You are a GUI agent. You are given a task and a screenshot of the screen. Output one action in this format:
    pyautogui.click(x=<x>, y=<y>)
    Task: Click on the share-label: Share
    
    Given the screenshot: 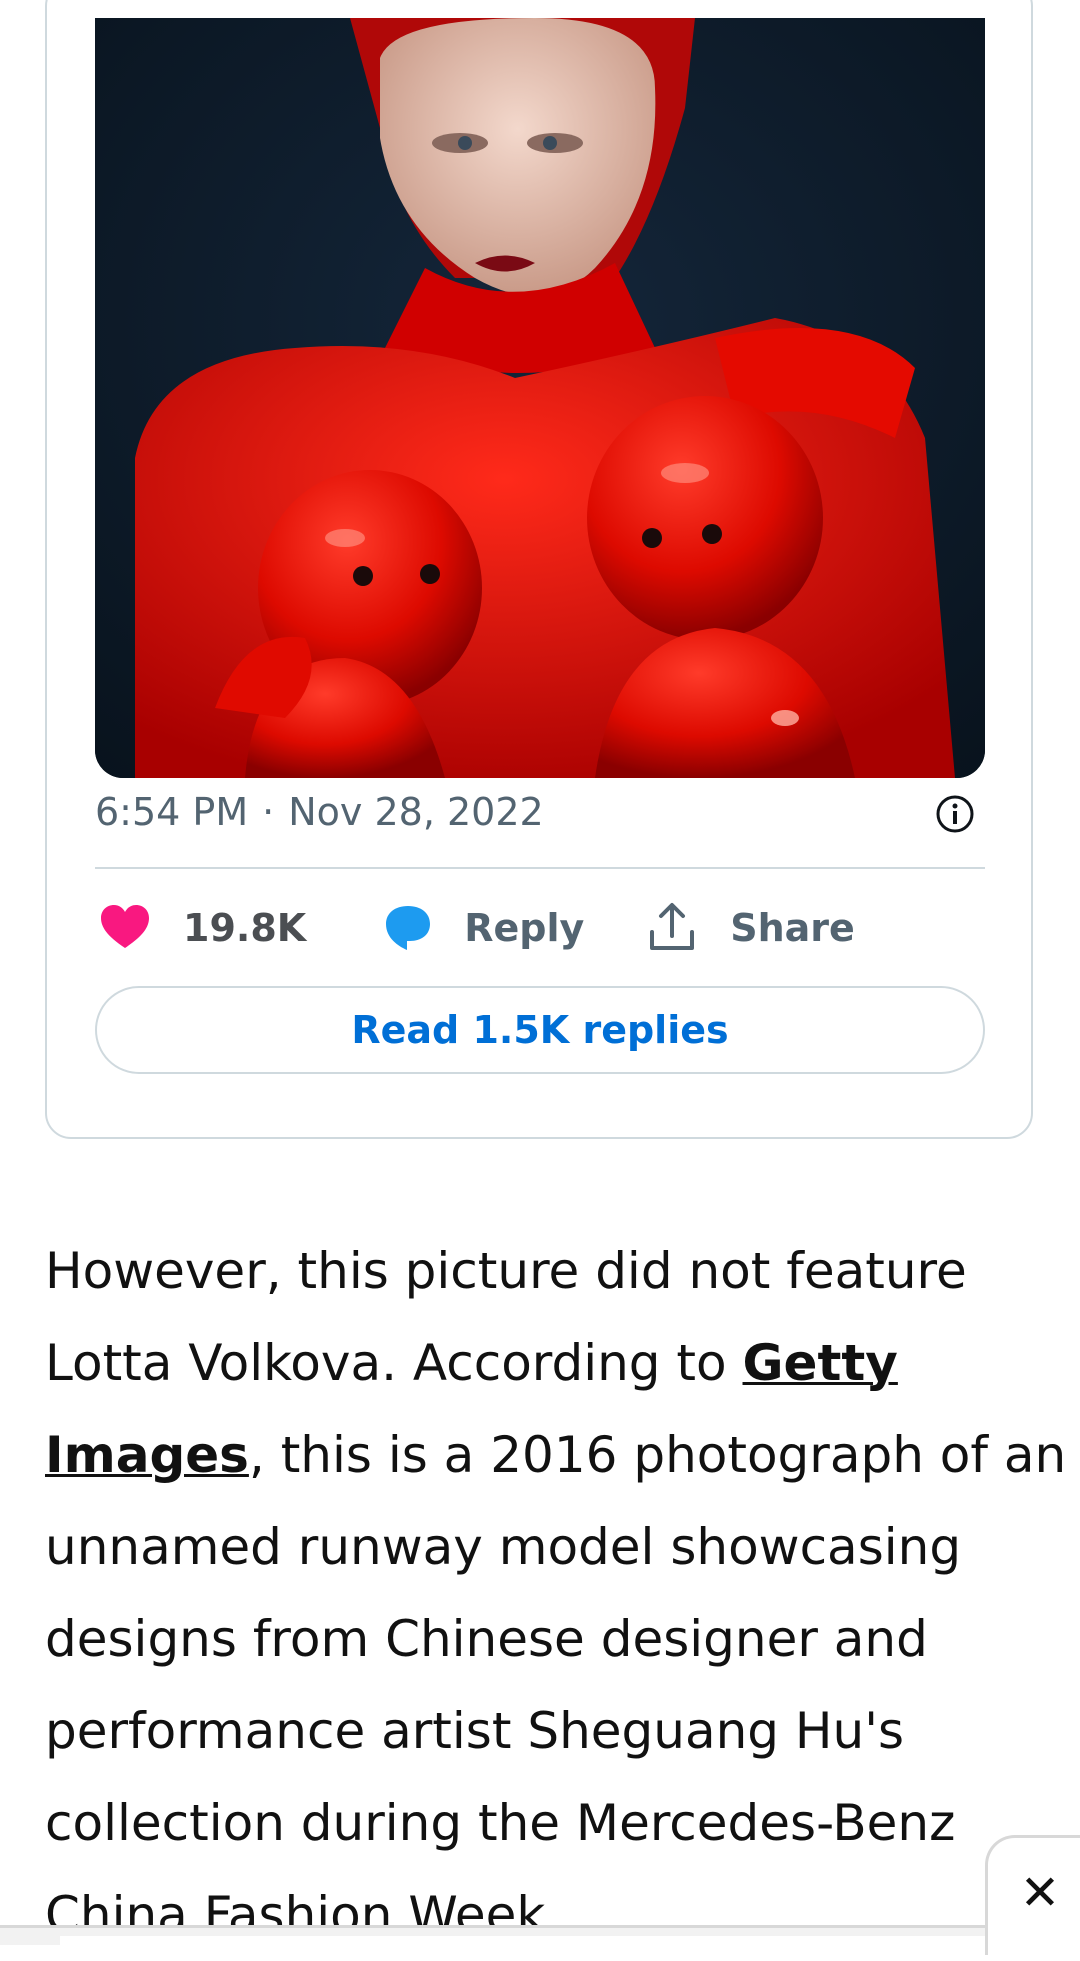 What is the action you would take?
    pyautogui.click(x=792, y=928)
    